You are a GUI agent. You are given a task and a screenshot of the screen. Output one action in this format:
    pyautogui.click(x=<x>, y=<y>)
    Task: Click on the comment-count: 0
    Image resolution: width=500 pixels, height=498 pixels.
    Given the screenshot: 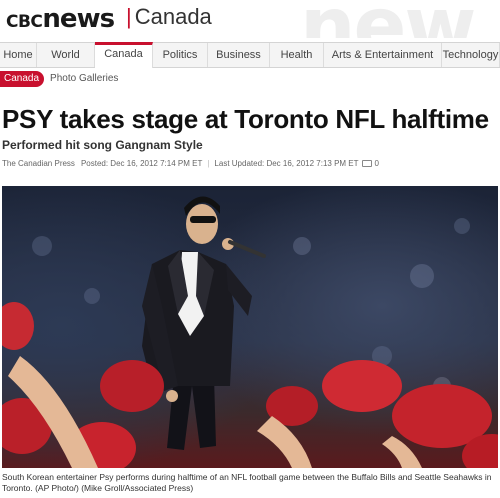 What is the action you would take?
    pyautogui.click(x=377, y=163)
    